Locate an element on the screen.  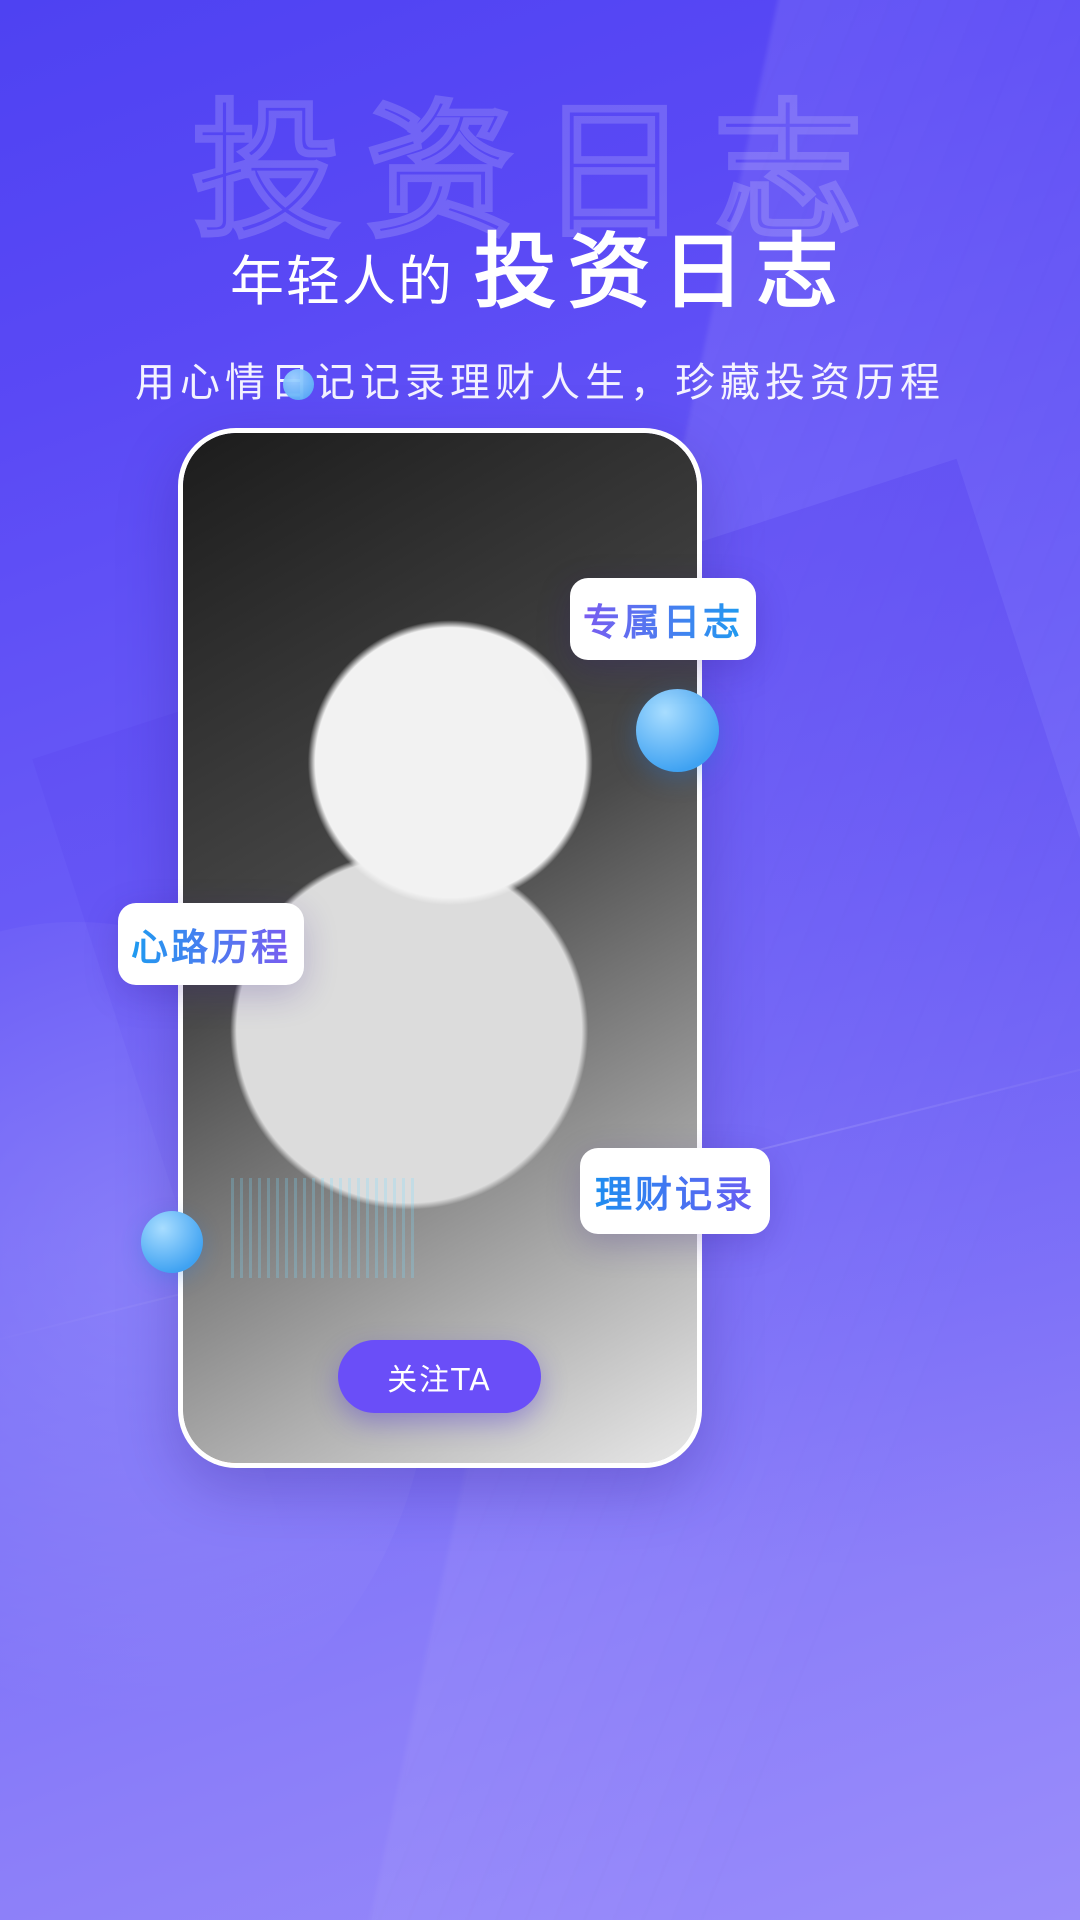
follow-button: 关注TA is located at coordinates (439, 1376).